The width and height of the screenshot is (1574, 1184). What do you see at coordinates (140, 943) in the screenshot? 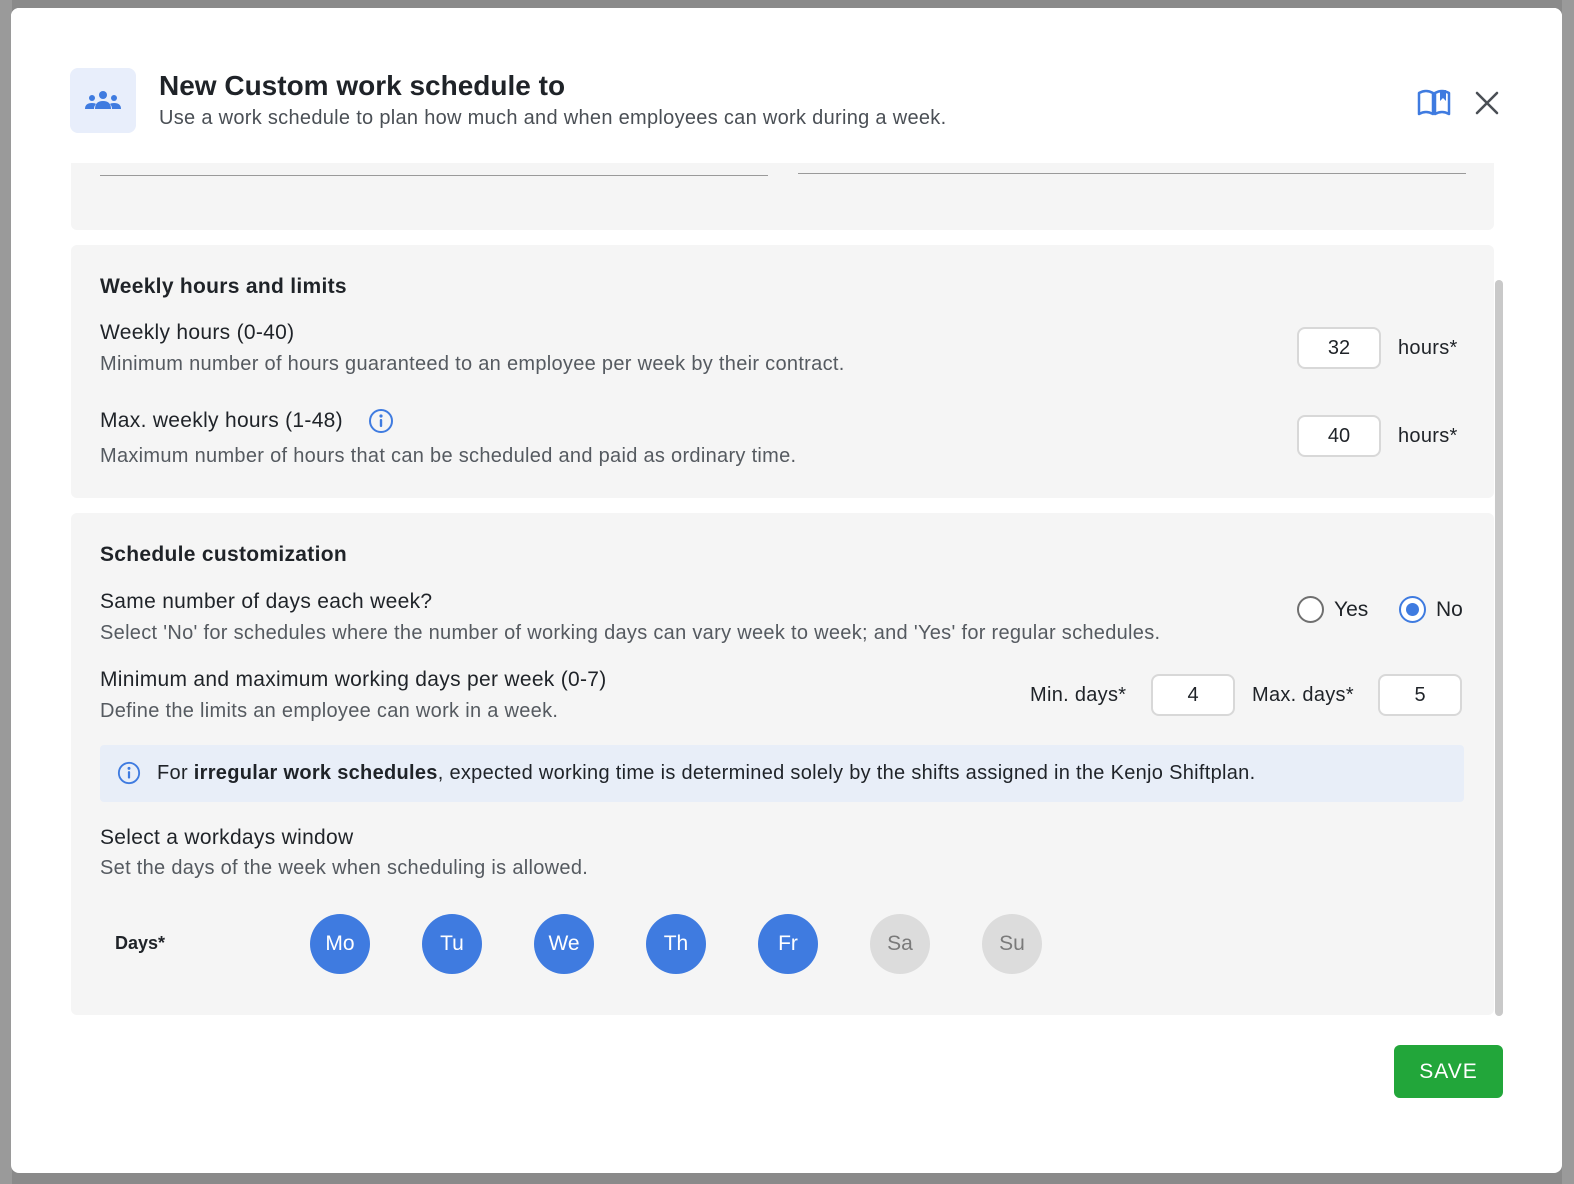
I see `days-label: Days*` at bounding box center [140, 943].